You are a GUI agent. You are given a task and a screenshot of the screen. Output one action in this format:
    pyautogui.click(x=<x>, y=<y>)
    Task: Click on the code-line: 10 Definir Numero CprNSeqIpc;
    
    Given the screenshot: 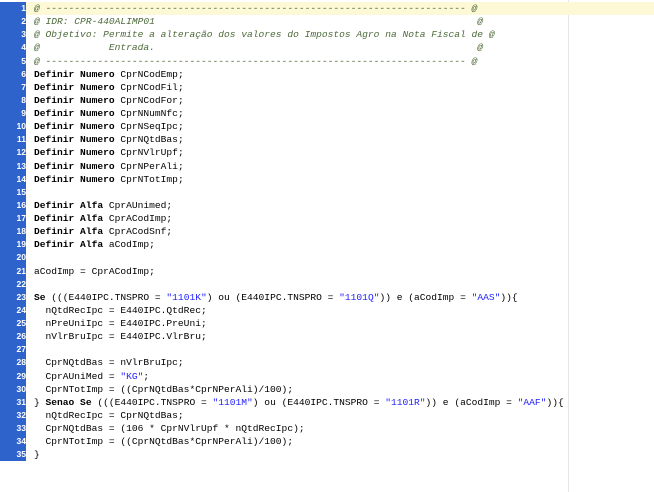 What is the action you would take?
    pyautogui.click(x=327, y=127)
    